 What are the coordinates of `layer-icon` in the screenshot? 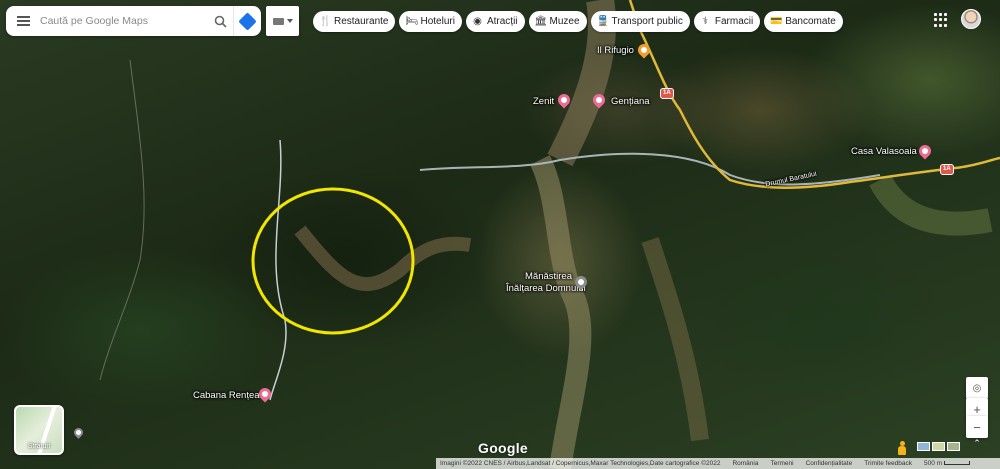 It's located at (278, 21).